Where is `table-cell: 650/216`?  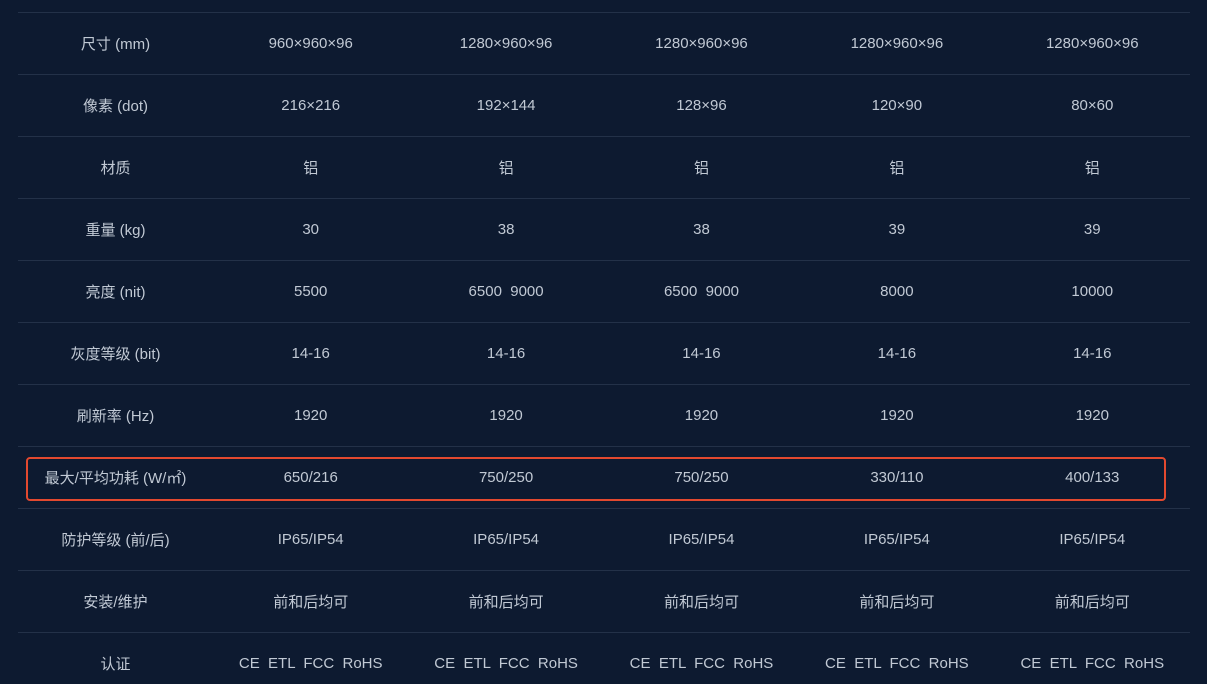
table-cell: 650/216 is located at coordinates (310, 477).